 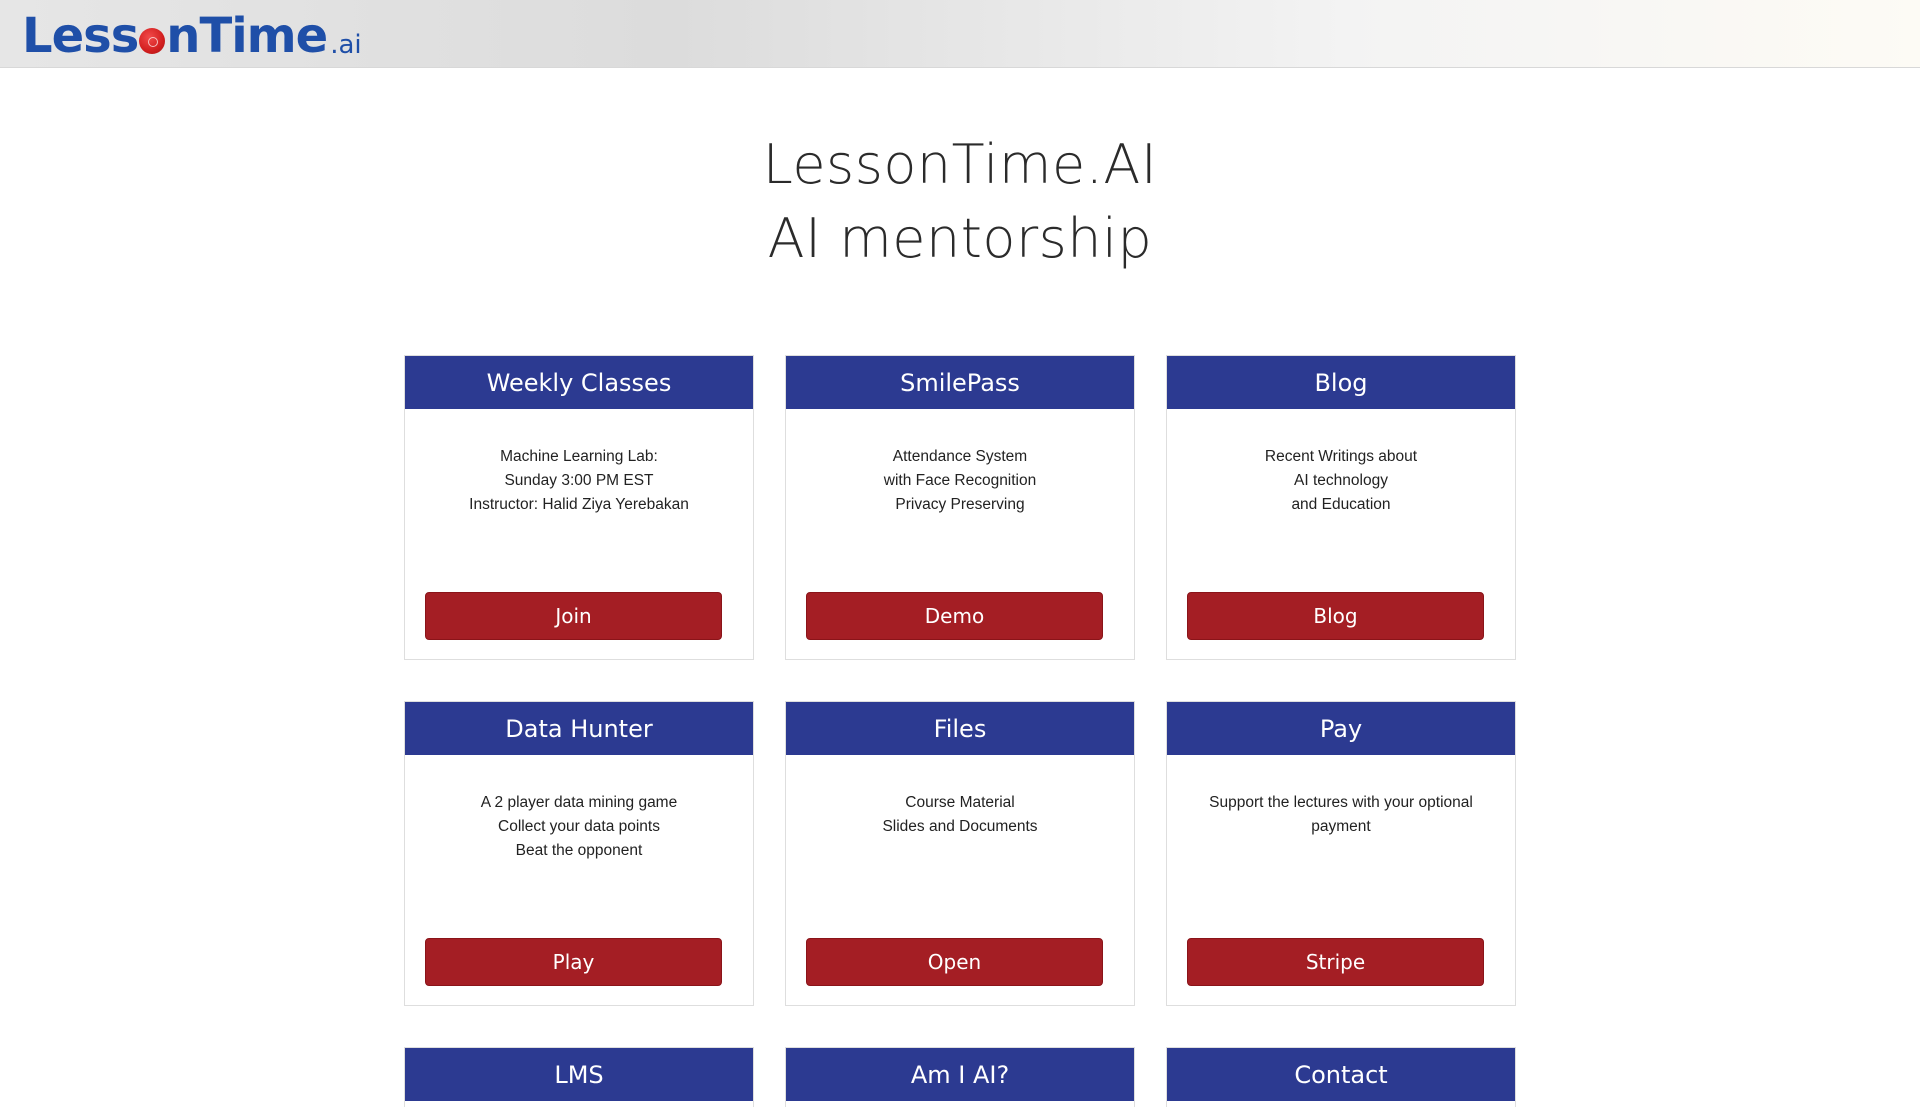 I want to click on card-title: Contact, so click(x=1341, y=1074).